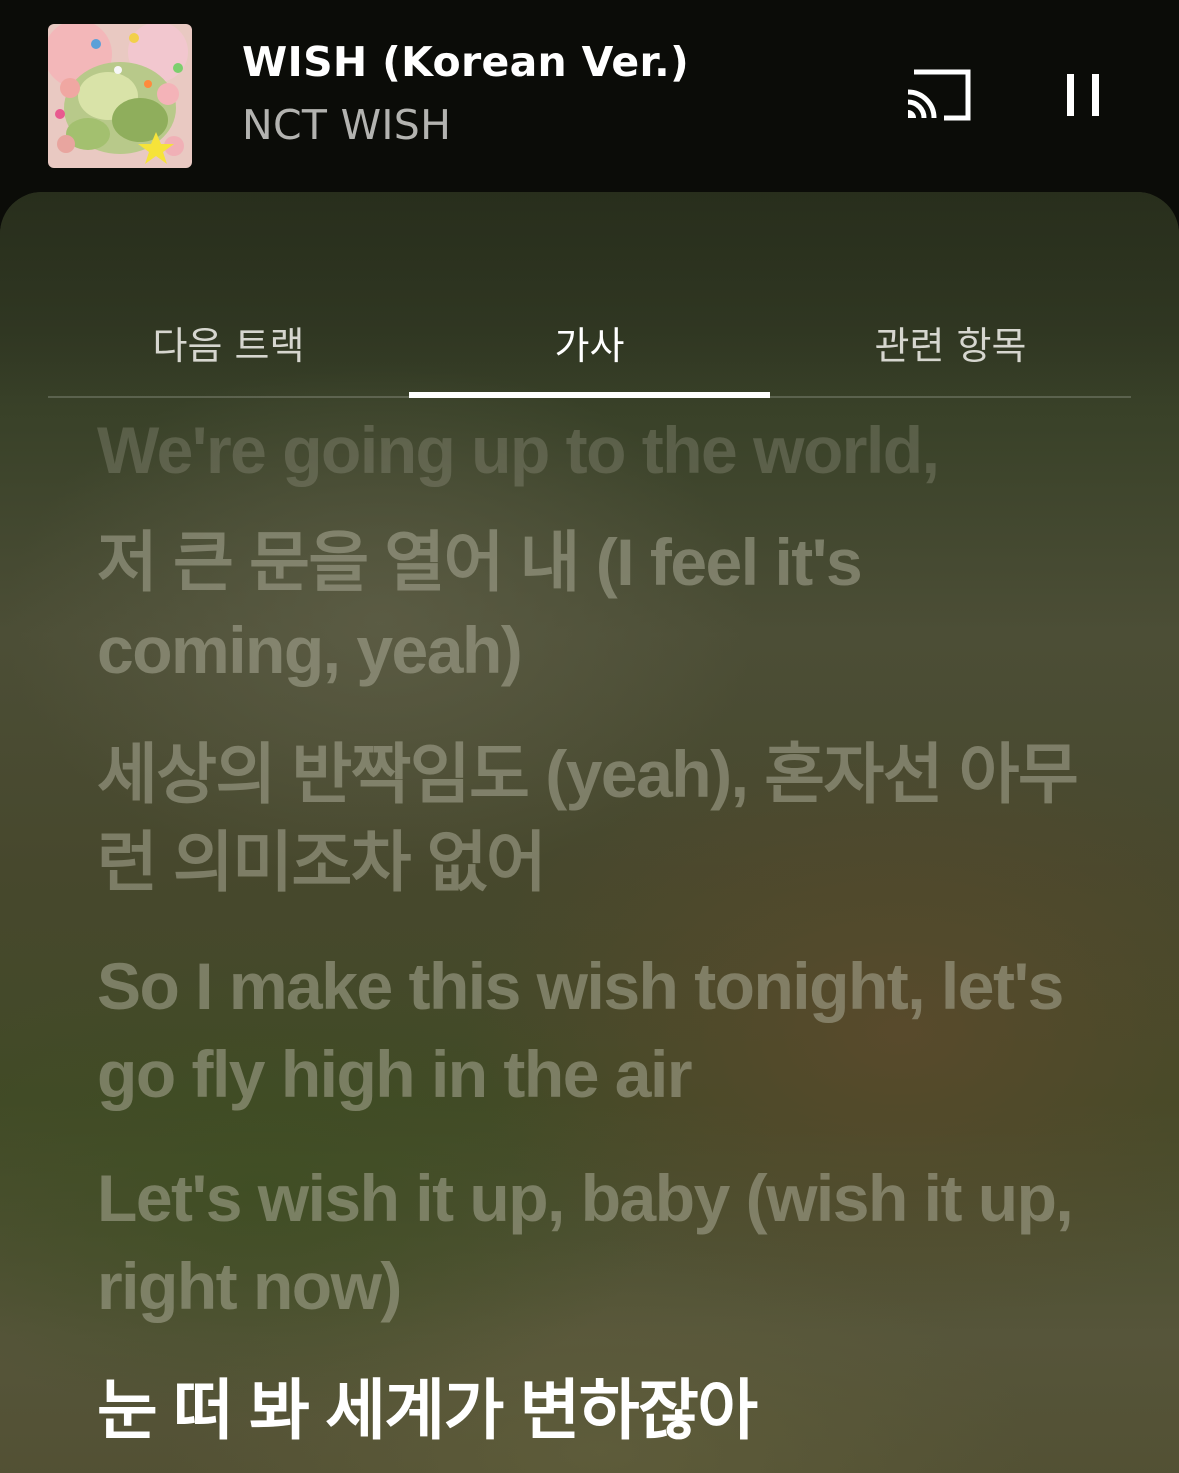 The image size is (1179, 1473). What do you see at coordinates (346, 125) in the screenshot?
I see `track-artist: NCT WISH` at bounding box center [346, 125].